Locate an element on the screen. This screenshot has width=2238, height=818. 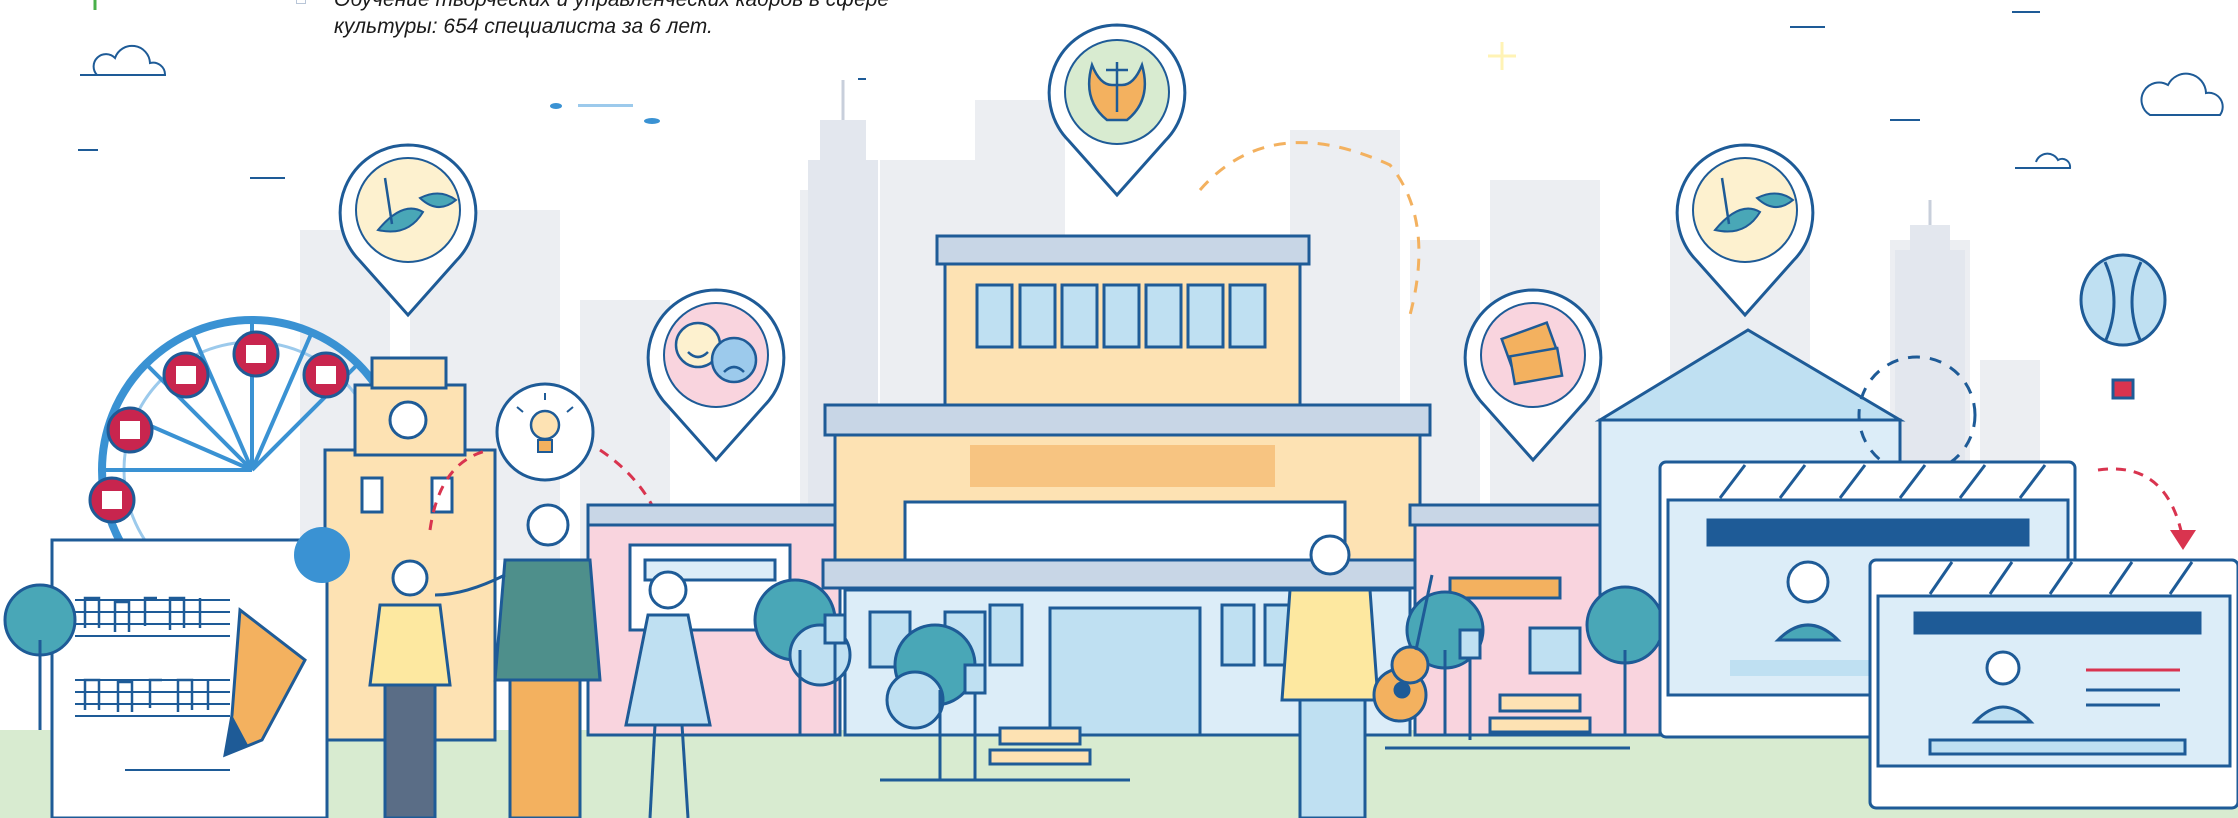
monitor-front is located at coordinates (2053, 684).